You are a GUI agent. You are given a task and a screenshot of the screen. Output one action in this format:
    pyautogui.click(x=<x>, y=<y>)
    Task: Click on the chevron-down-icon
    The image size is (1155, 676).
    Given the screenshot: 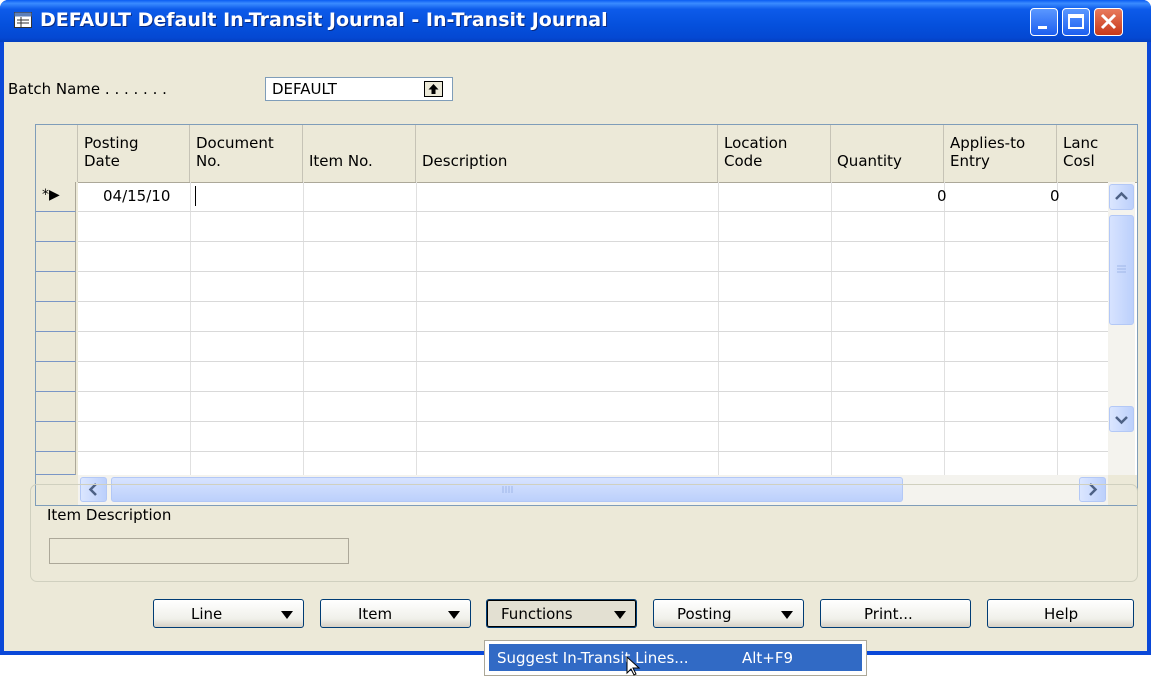 What is the action you would take?
    pyautogui.click(x=1121, y=420)
    